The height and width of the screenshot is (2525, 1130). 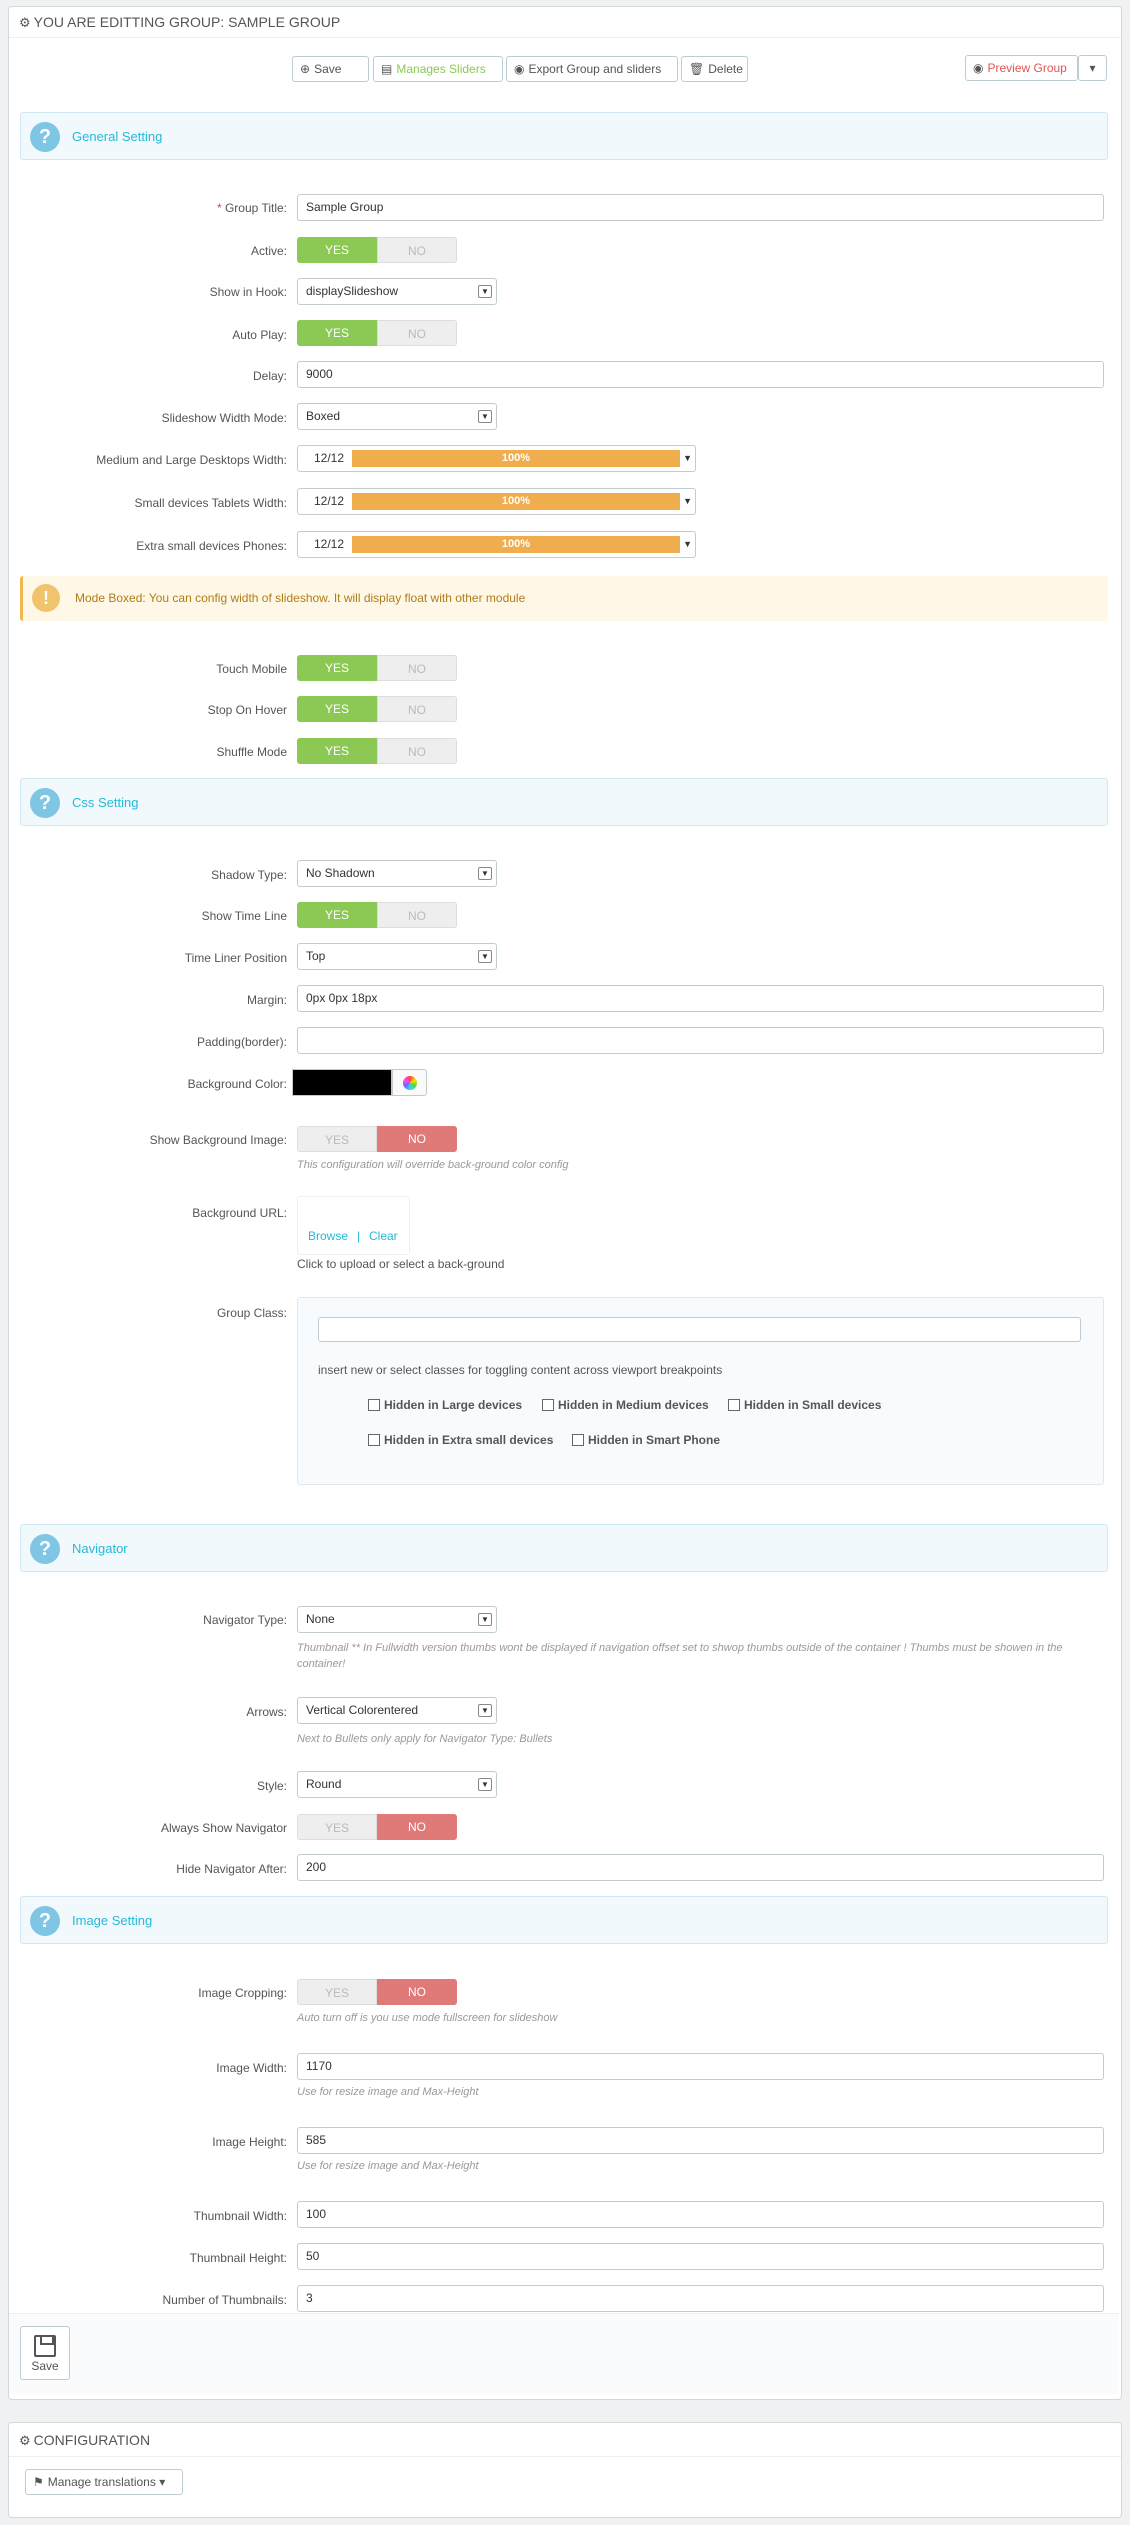 What do you see at coordinates (700, 2066) in the screenshot?
I see `image-width-input: 1170` at bounding box center [700, 2066].